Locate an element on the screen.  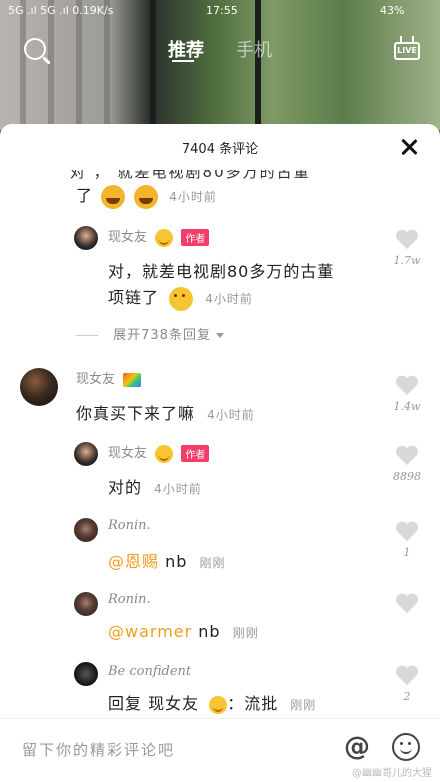
reply-text-content: 回复 现女友 is located at coordinates (154, 703).